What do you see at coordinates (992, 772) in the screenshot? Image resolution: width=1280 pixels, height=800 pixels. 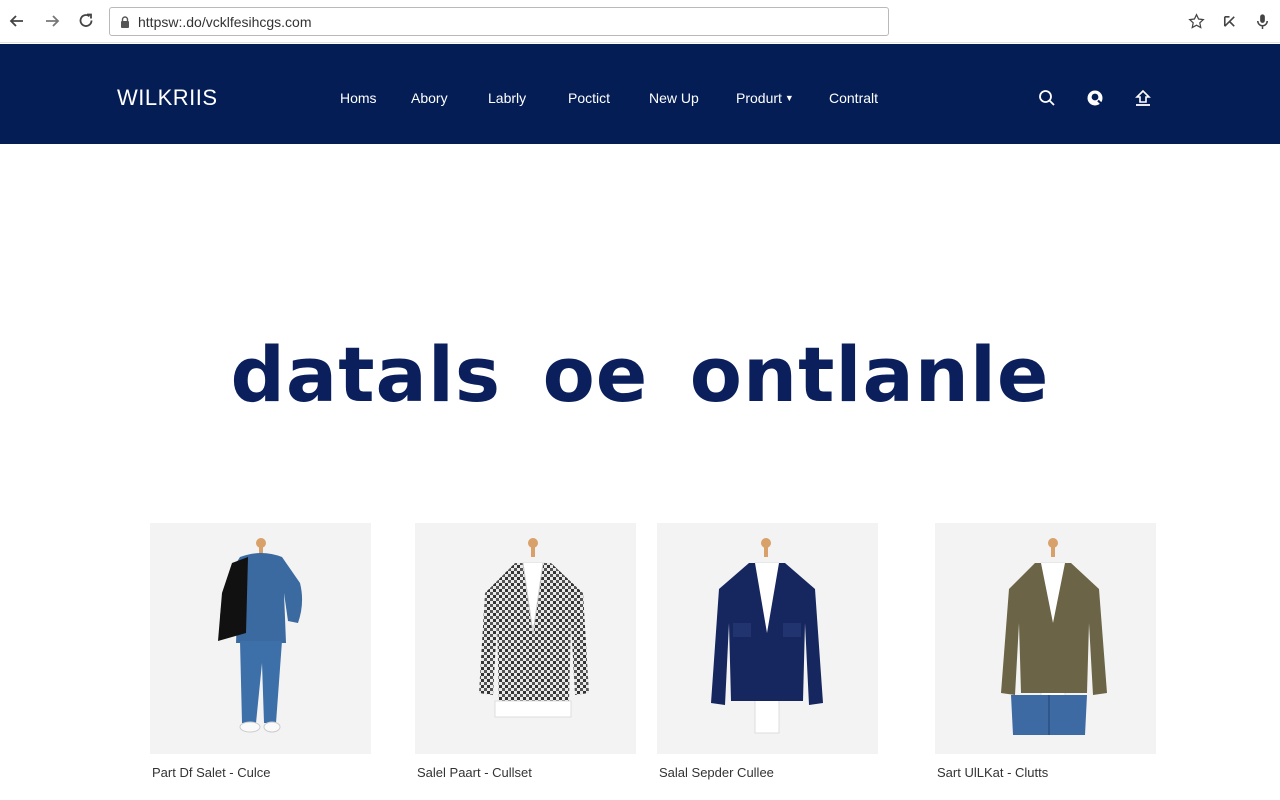 I see `product-title: Sart UlLKat - Clutts` at bounding box center [992, 772].